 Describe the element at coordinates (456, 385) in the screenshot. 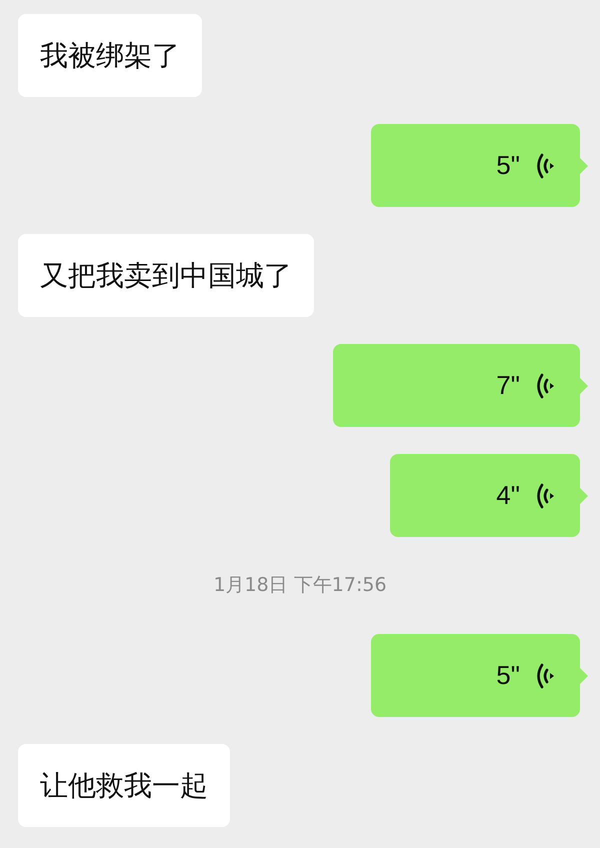

I see `voice-message: 7"` at that location.